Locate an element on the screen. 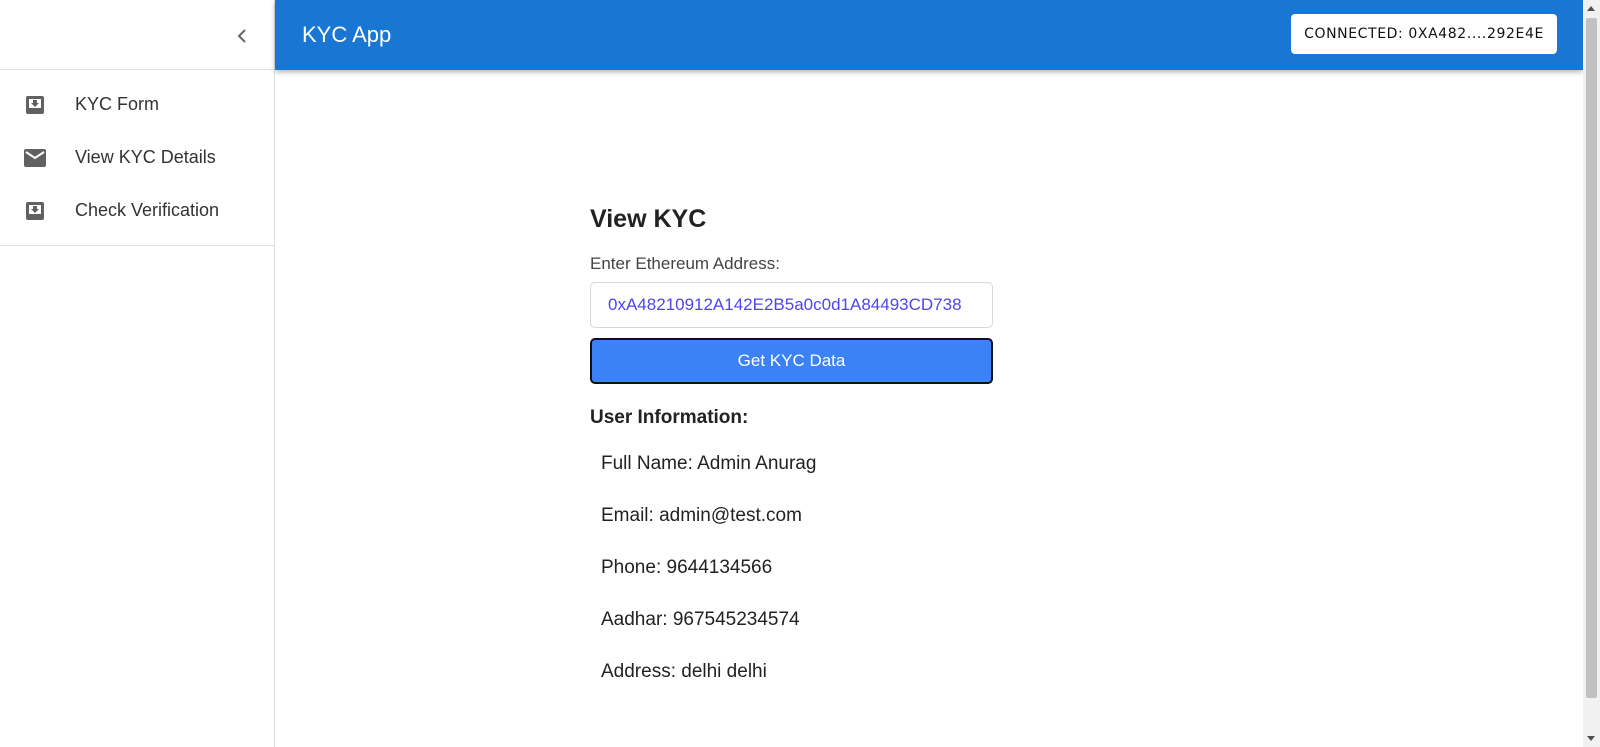  full-name-text: Full Name: Admin Anurag is located at coordinates (709, 463).